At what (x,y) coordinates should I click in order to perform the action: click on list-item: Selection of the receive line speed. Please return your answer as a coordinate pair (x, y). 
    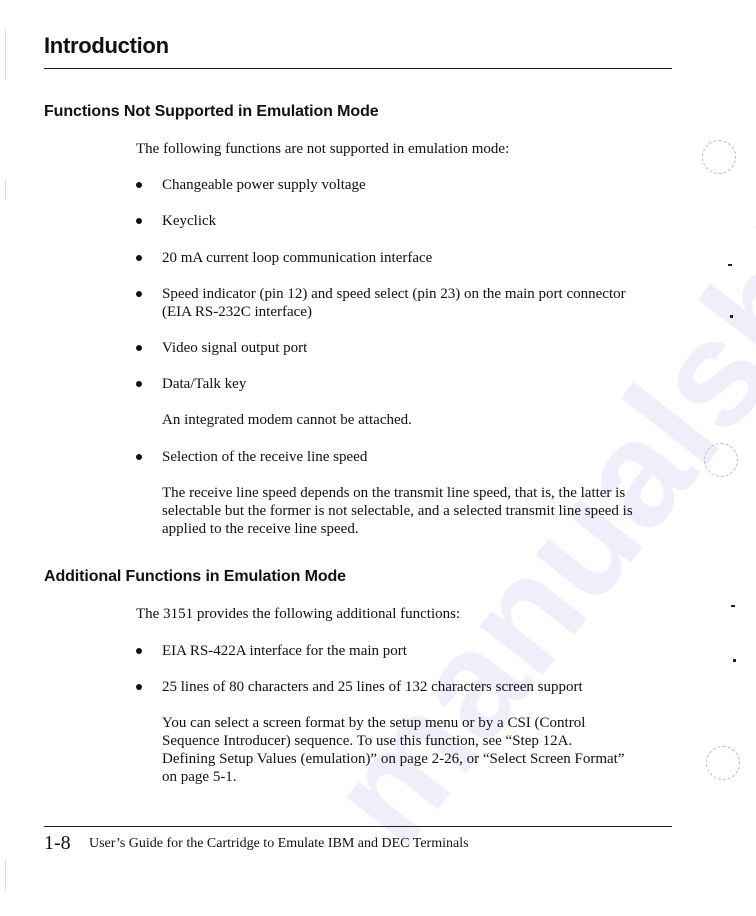
    Looking at the image, I should click on (265, 457).